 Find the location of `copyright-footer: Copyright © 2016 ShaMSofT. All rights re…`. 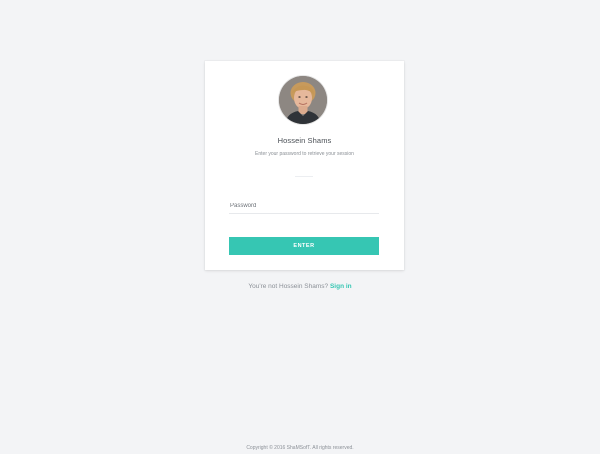

copyright-footer: Copyright © 2016 ShaMSofT. All rights re… is located at coordinates (300, 448).